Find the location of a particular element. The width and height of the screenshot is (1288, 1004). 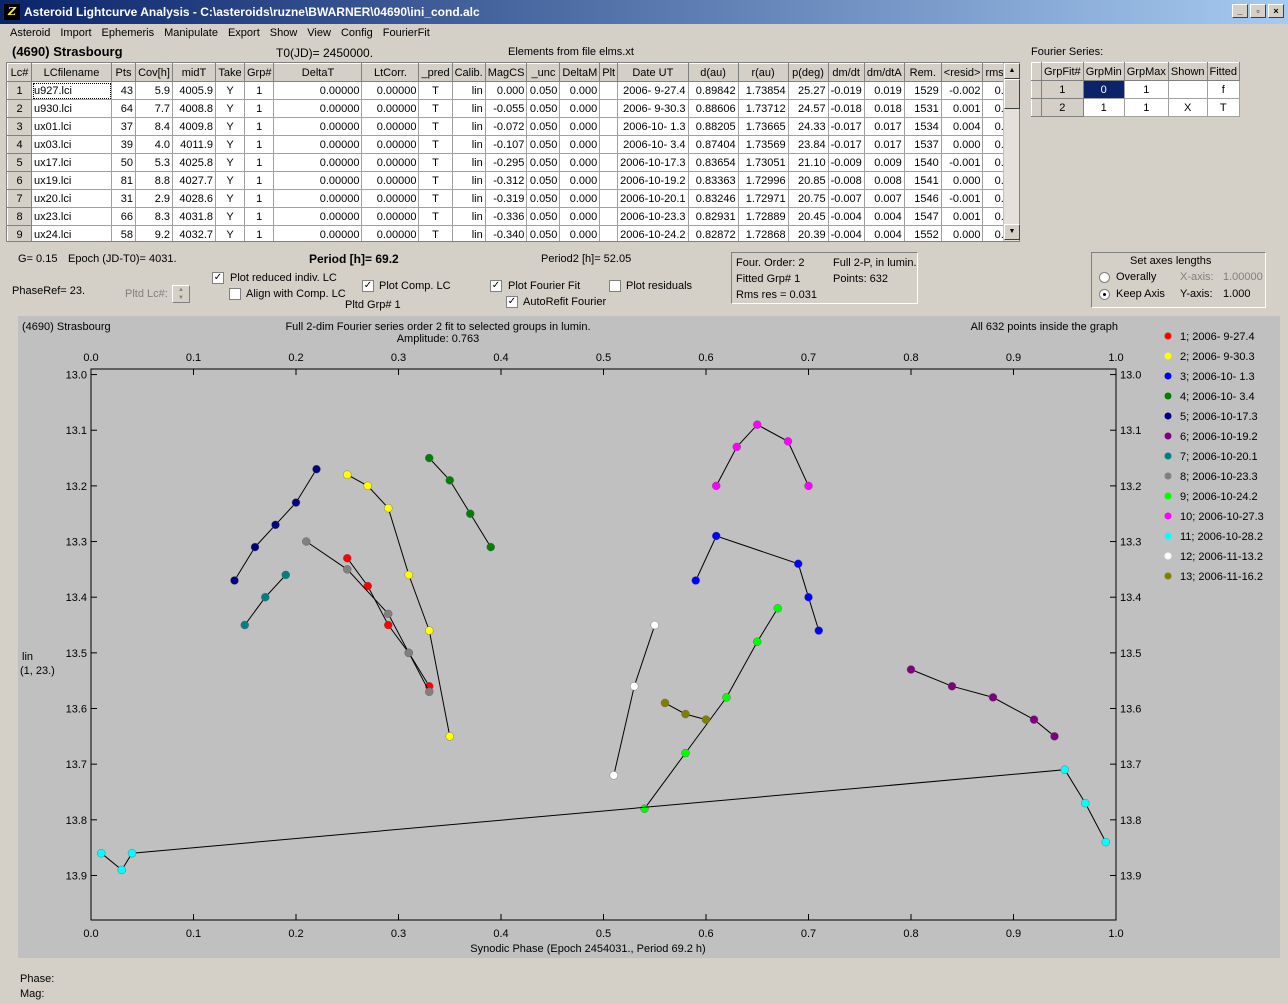

table-cell: 4.0 is located at coordinates (154, 144).